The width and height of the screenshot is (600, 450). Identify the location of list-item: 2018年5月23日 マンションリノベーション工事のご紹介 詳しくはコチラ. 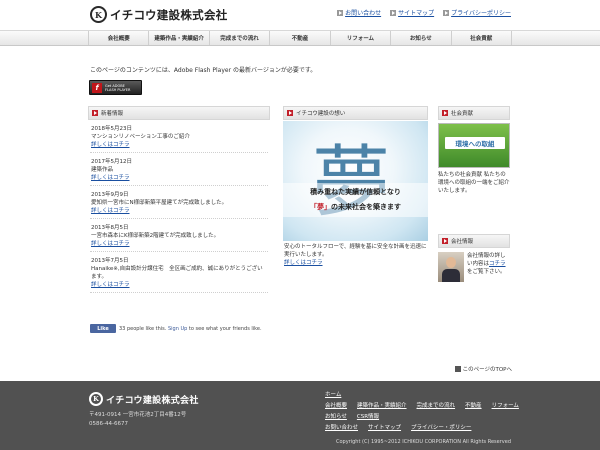
(179, 136).